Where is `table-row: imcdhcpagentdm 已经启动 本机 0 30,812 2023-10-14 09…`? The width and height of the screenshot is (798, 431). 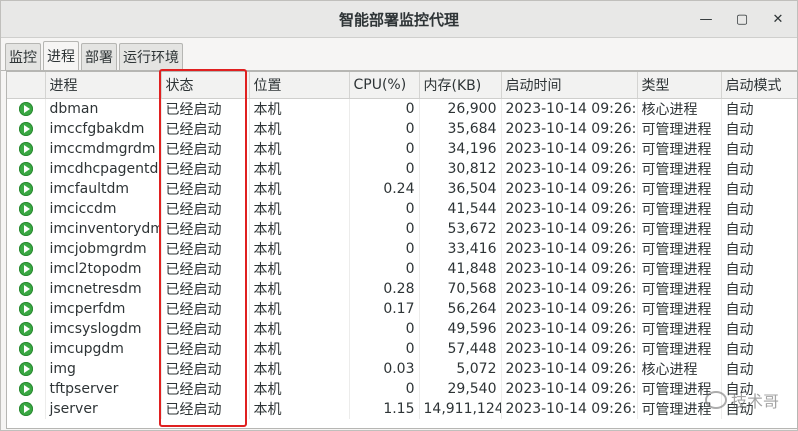 table-row: imcdhcpagentdm 已经启动 本机 0 30,812 2023-10-14 09… is located at coordinates (402, 169).